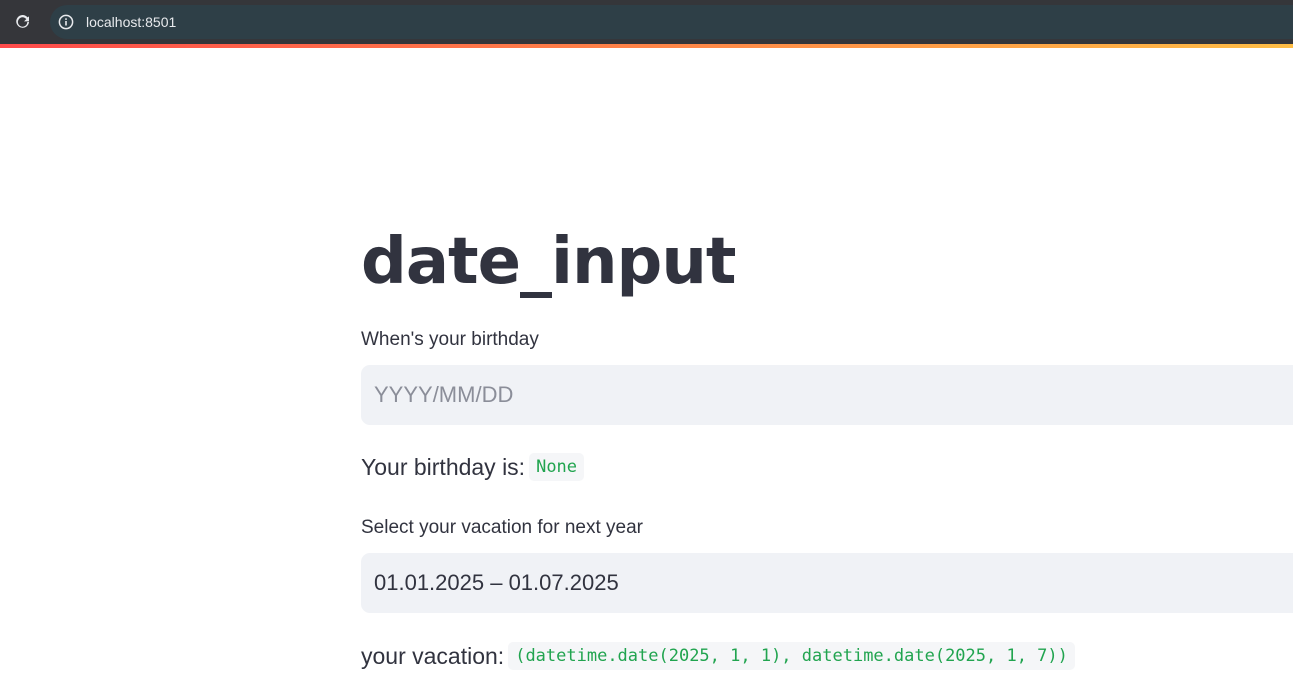 The image size is (1293, 694). I want to click on page-title: date_input, so click(548, 262).